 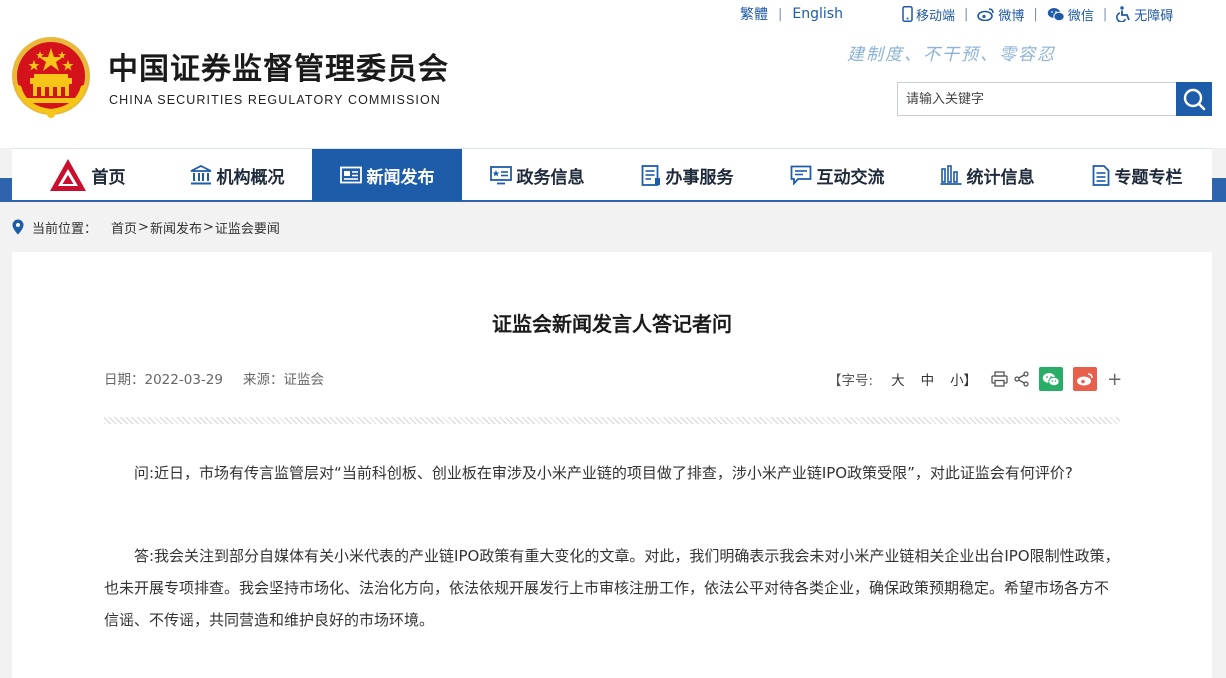 What do you see at coordinates (951, 55) in the screenshot?
I see `slogan: 建制度、不干预、零容忍` at bounding box center [951, 55].